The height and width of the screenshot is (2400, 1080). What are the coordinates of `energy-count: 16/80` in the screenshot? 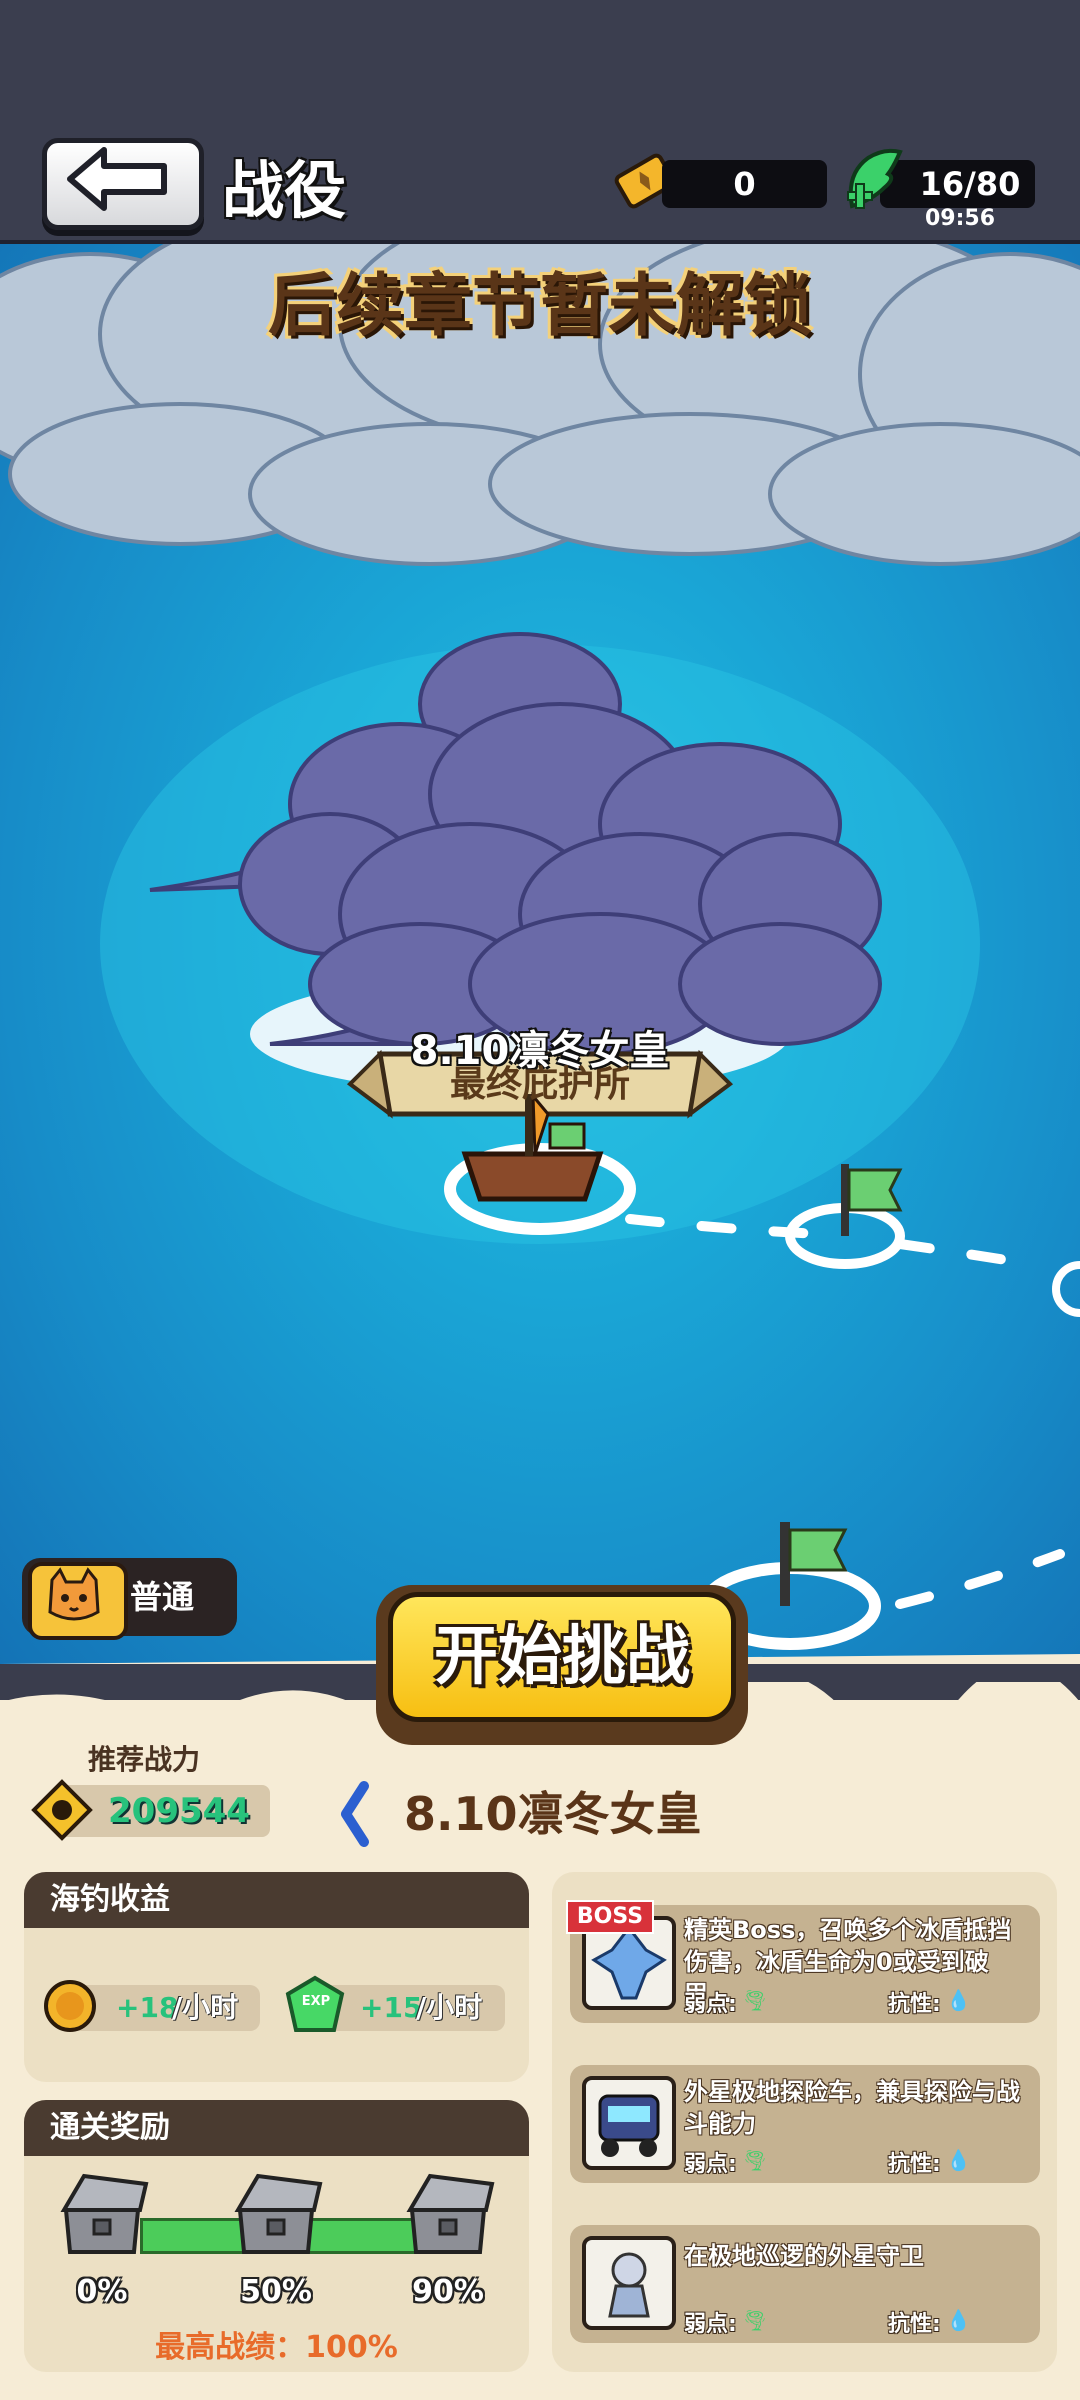 It's located at (970, 184).